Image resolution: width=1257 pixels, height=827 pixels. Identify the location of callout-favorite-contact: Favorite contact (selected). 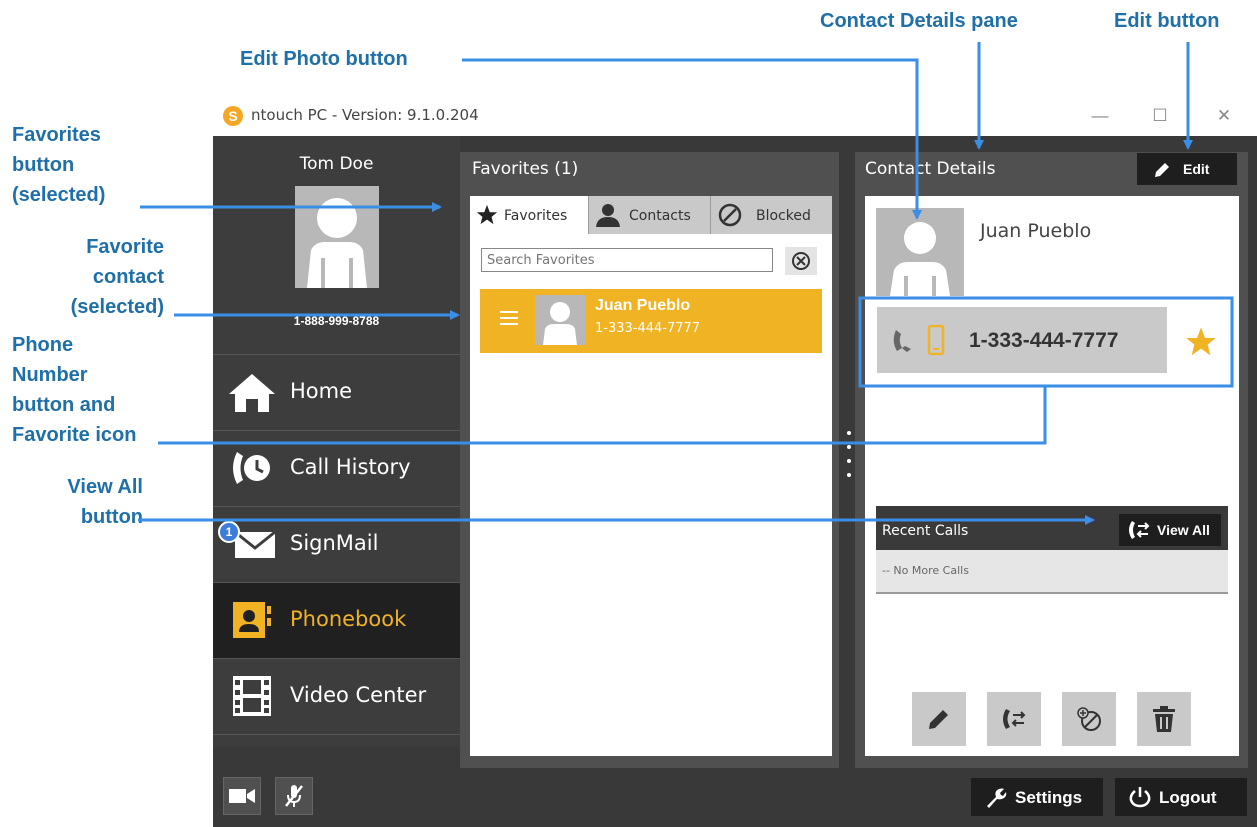
(117, 277).